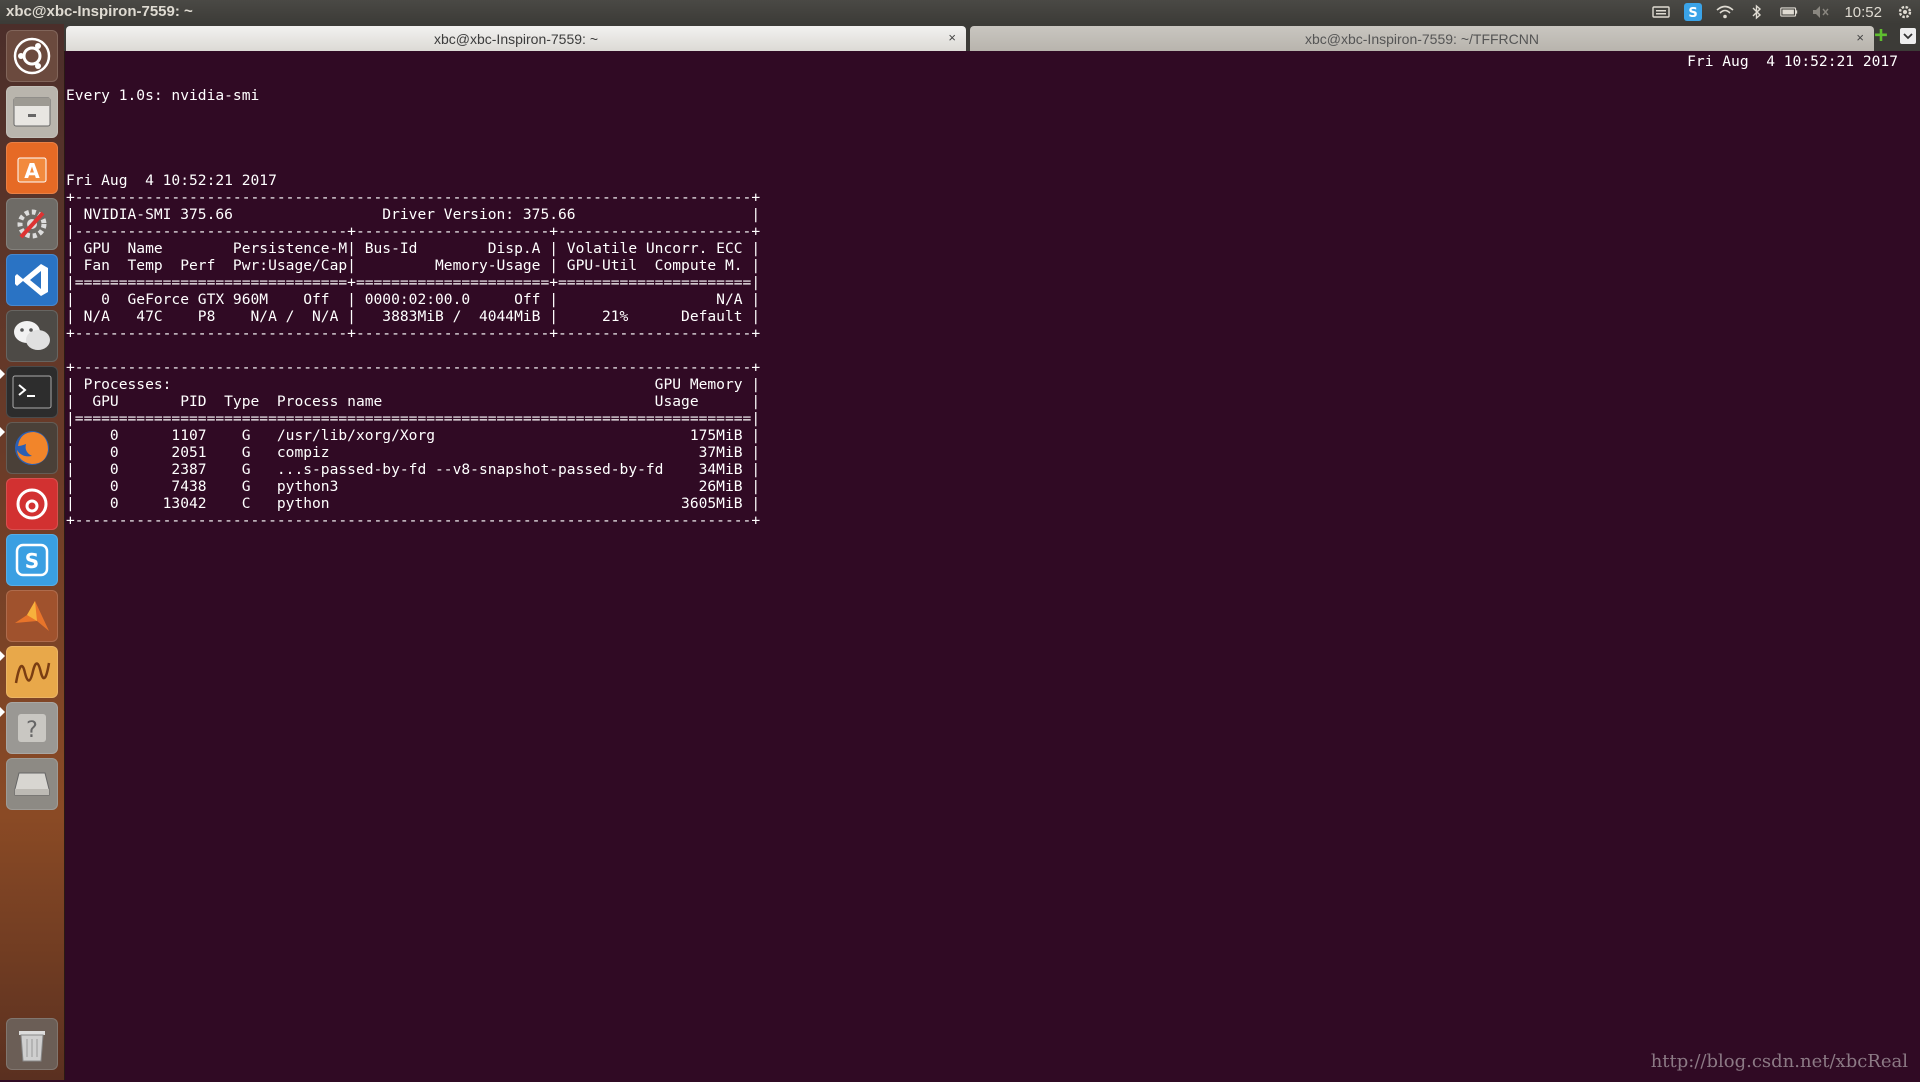 The height and width of the screenshot is (1082, 1920). I want to click on keyboard-icon, so click(1661, 12).